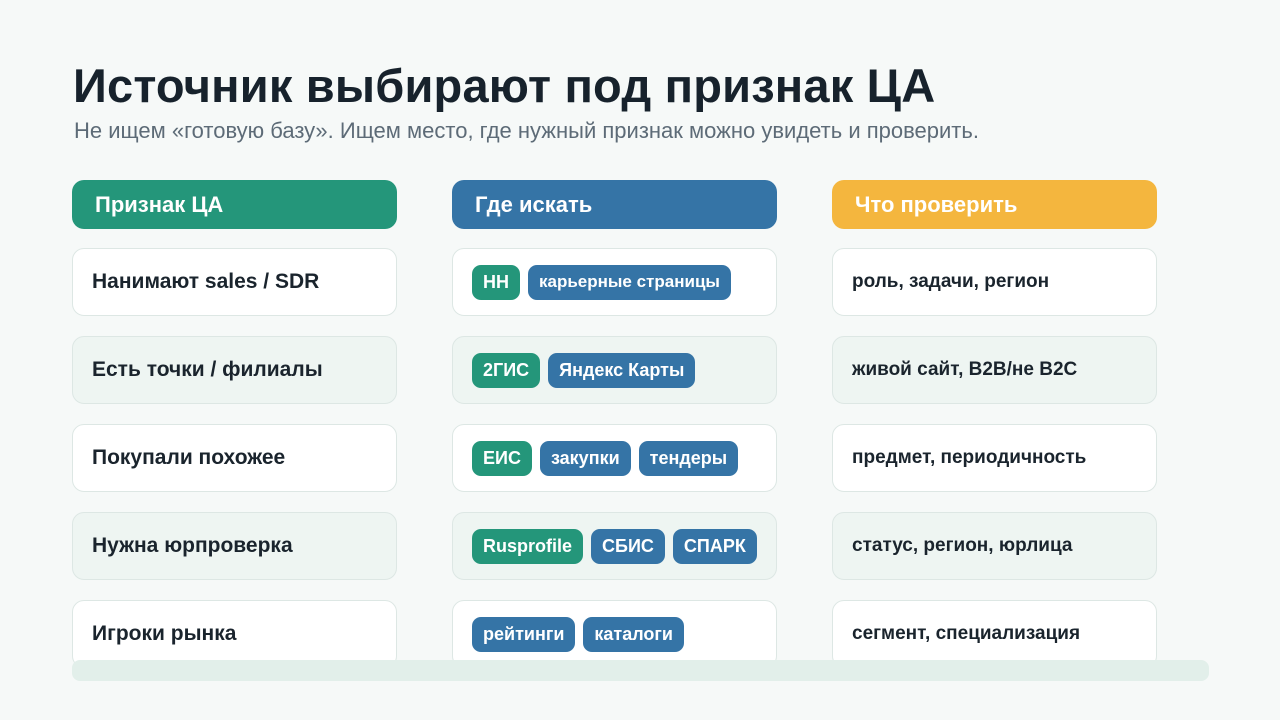 The width and height of the screenshot is (1280, 720). Describe the element at coordinates (994, 634) in the screenshot. I see `check-cell: сегмент, специализация` at that location.